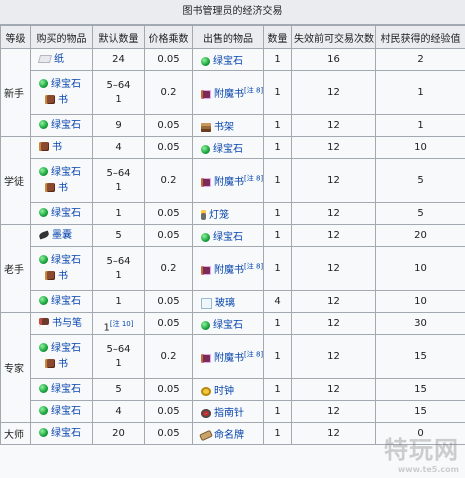 The image size is (465, 478). Describe the element at coordinates (50, 99) in the screenshot. I see `book-icon` at that location.